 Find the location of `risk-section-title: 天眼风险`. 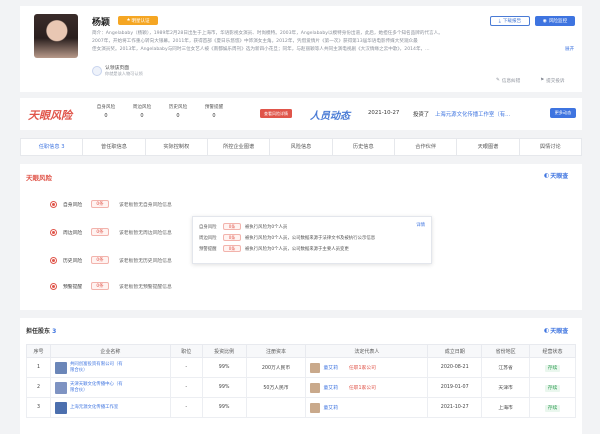

risk-section-title: 天眼风险 is located at coordinates (39, 178).